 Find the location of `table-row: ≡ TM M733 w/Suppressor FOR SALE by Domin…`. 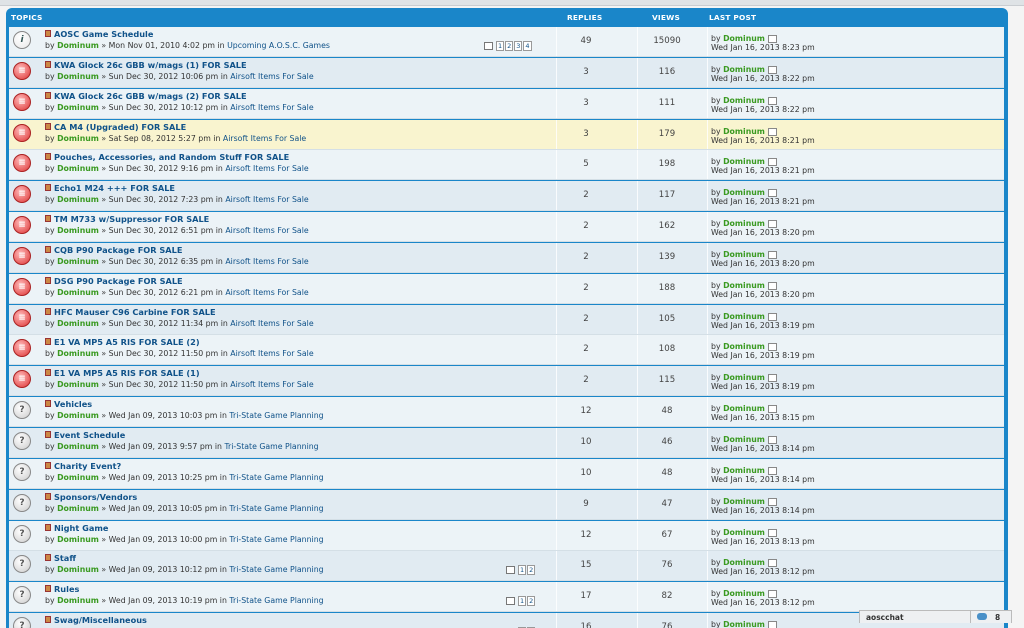

table-row: ≡ TM M733 w/Suppressor FOR SALE by Domin… is located at coordinates (506, 227).